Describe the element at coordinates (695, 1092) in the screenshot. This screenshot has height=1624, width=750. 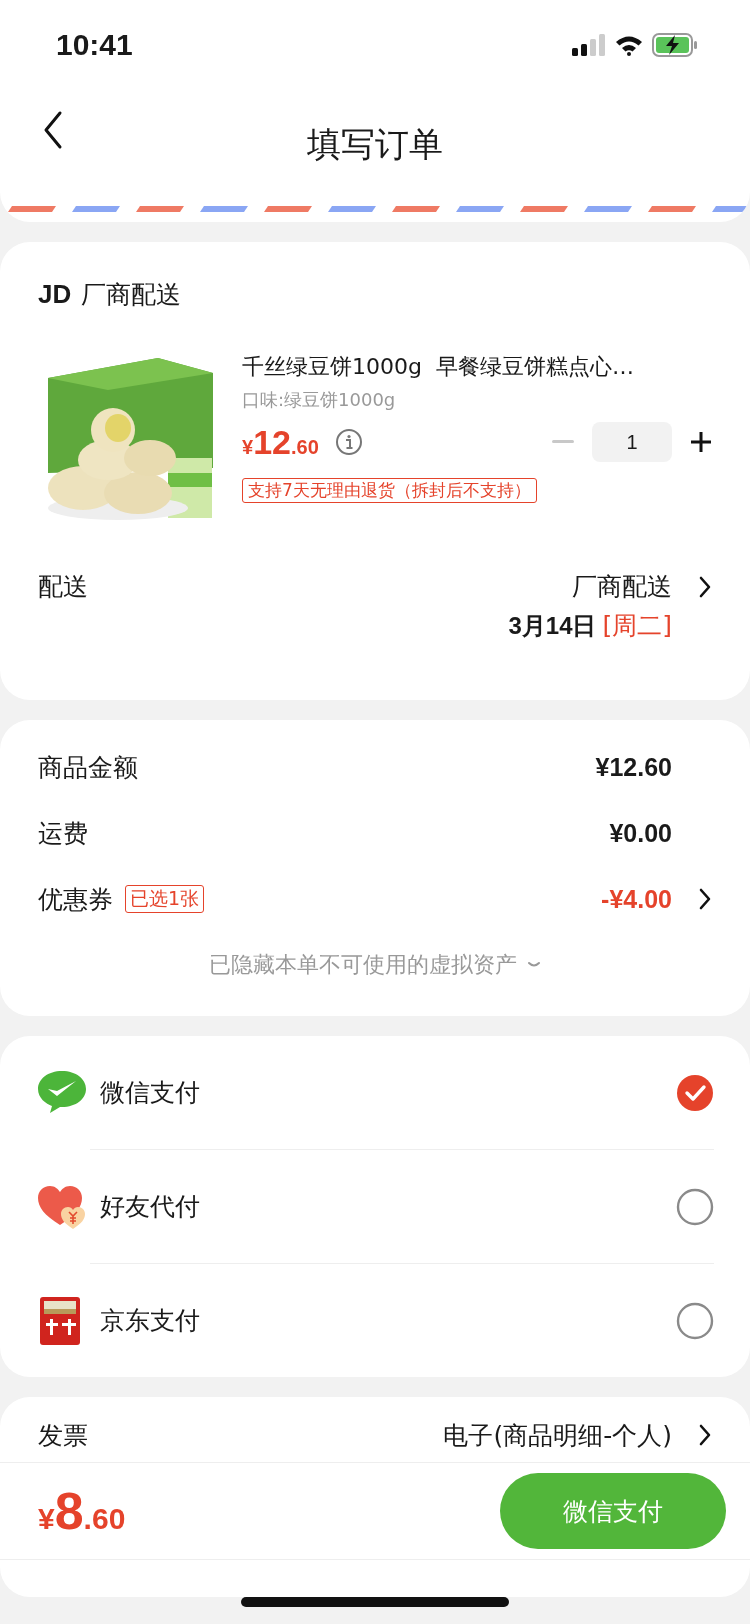
I see `radio-checked` at that location.